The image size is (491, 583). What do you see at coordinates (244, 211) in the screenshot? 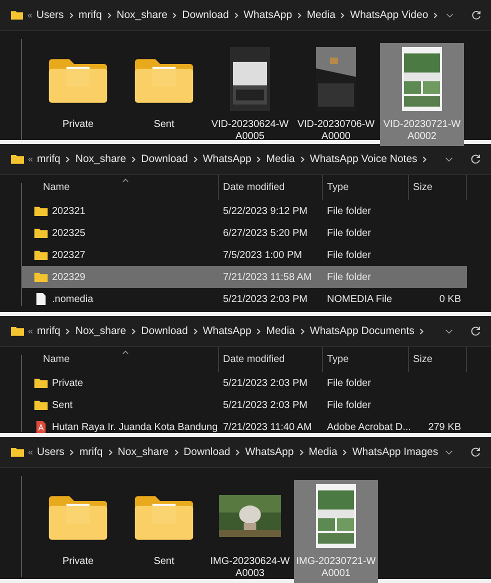
I see `file-row: 202321 5/22/2023 9:12 PM File folder` at bounding box center [244, 211].